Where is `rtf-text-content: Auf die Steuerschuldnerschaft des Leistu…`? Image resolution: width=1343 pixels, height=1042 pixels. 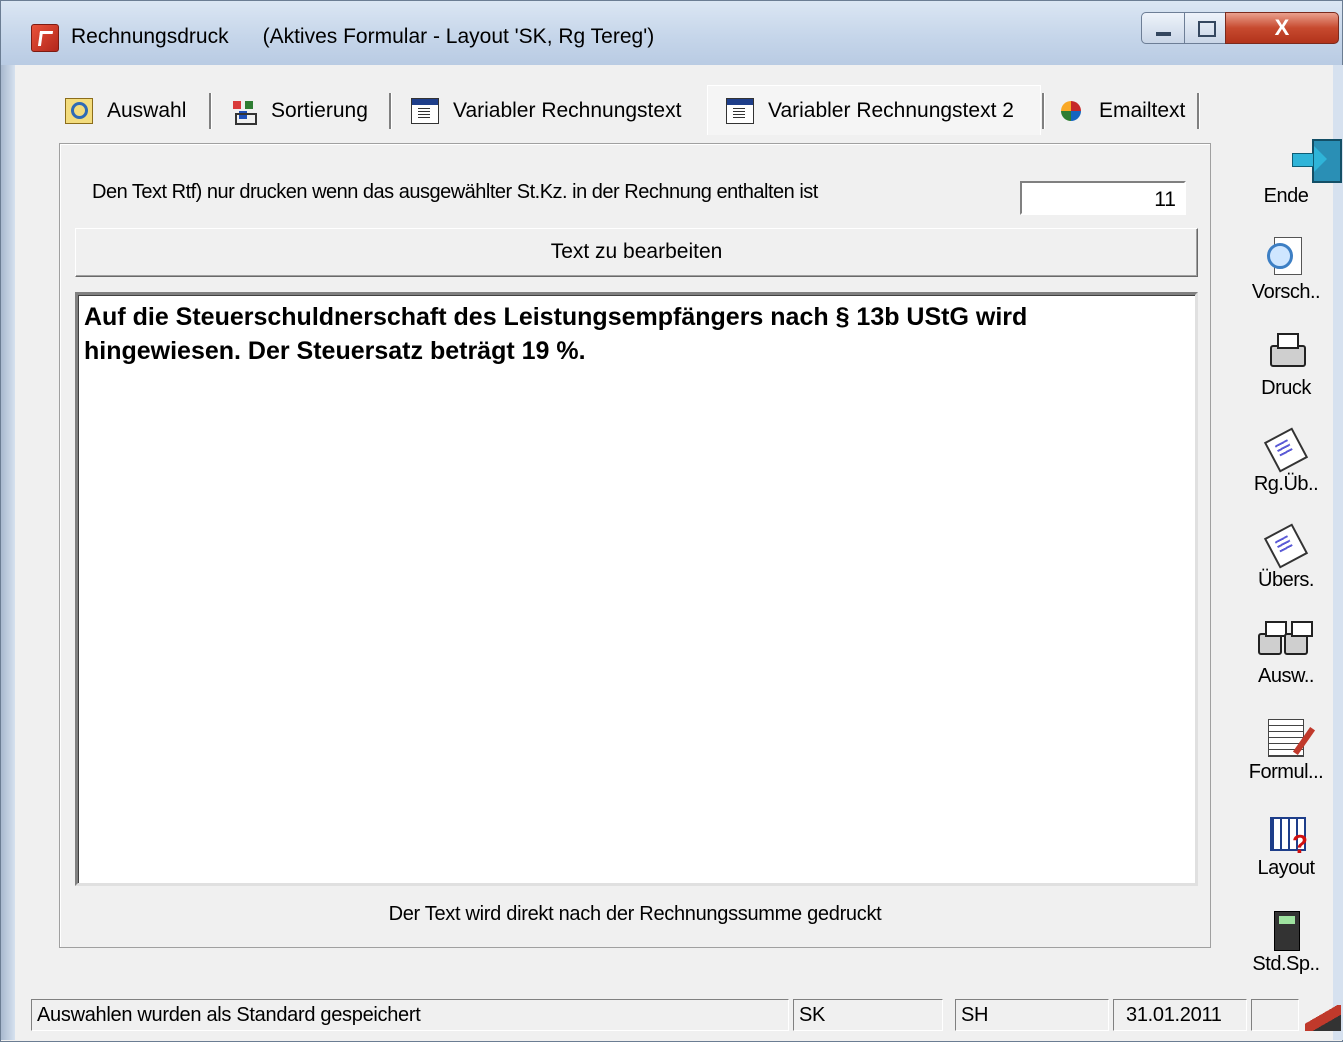
rtf-text-content: Auf die Steuerschuldnerschaft des Leistu… is located at coordinates (556, 334).